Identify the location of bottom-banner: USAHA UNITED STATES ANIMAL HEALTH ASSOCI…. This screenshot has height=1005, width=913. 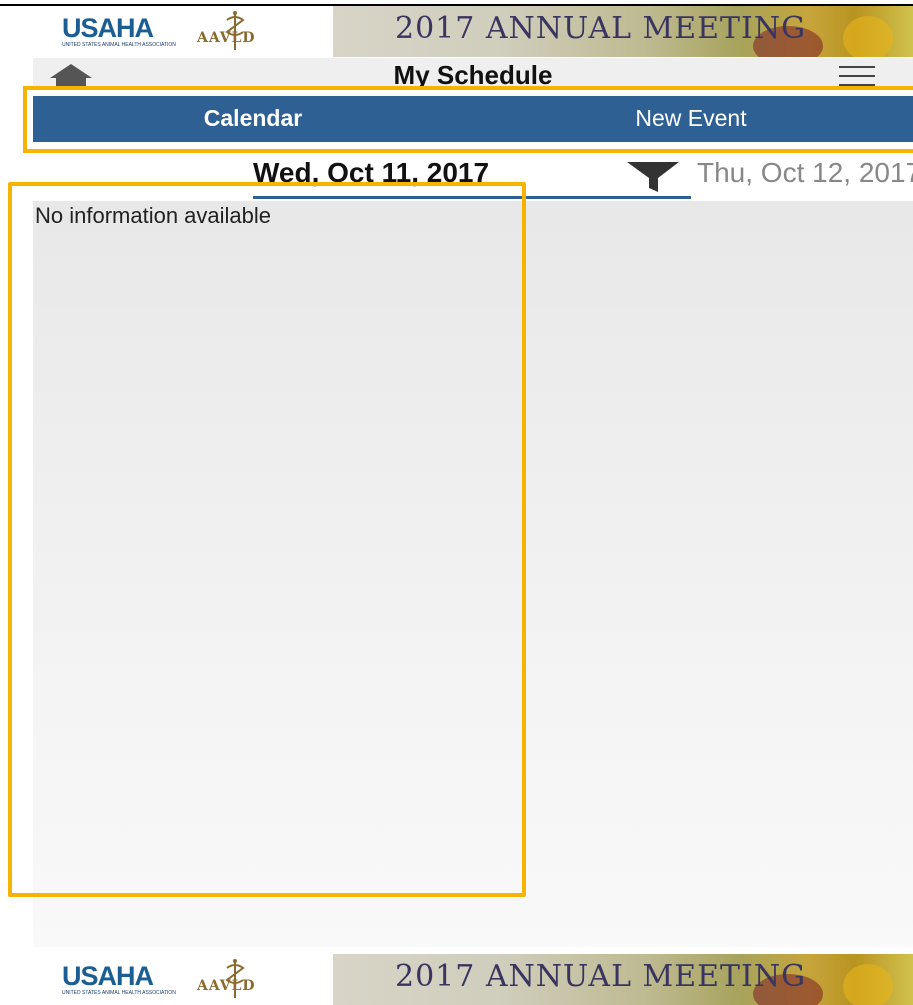
(456, 976).